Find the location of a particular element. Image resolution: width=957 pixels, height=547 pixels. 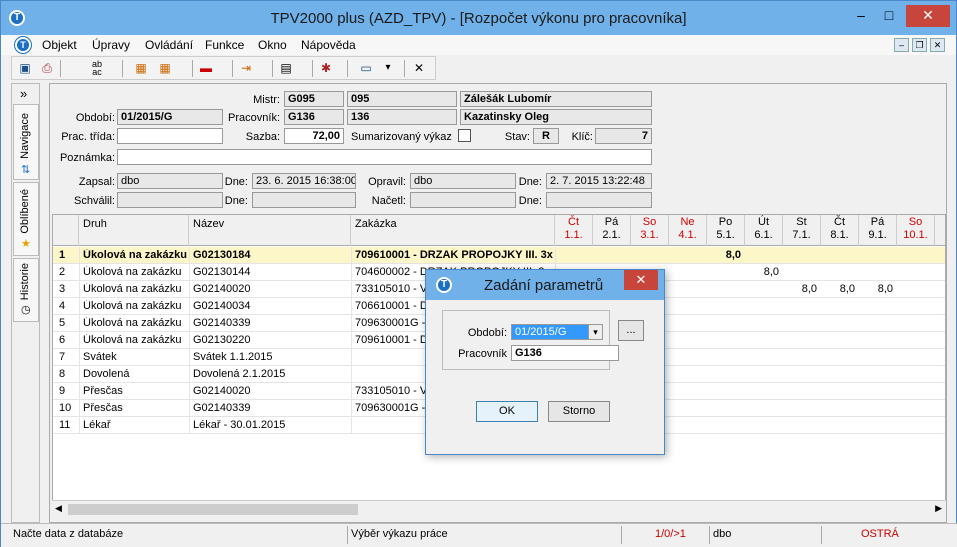

scroll-left-icon: ◀ is located at coordinates (58, 508).